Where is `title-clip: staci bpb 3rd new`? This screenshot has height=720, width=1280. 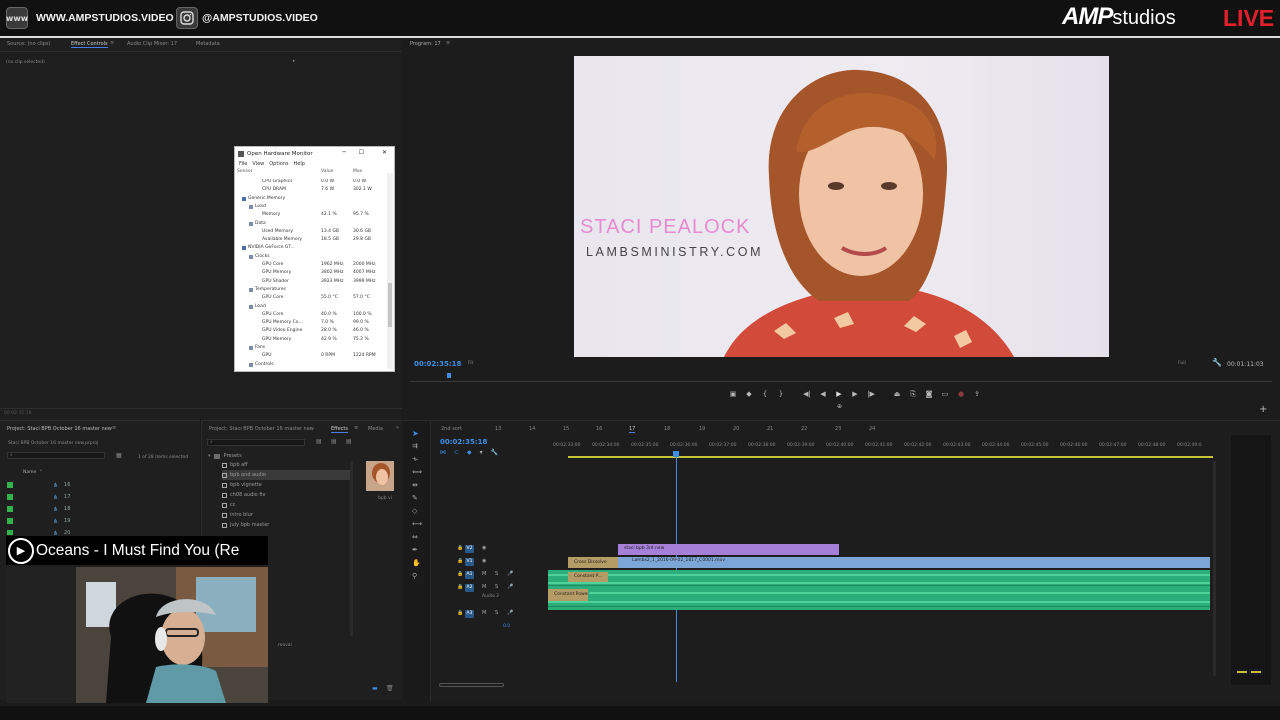 title-clip: staci bpb 3rd new is located at coordinates (728, 549).